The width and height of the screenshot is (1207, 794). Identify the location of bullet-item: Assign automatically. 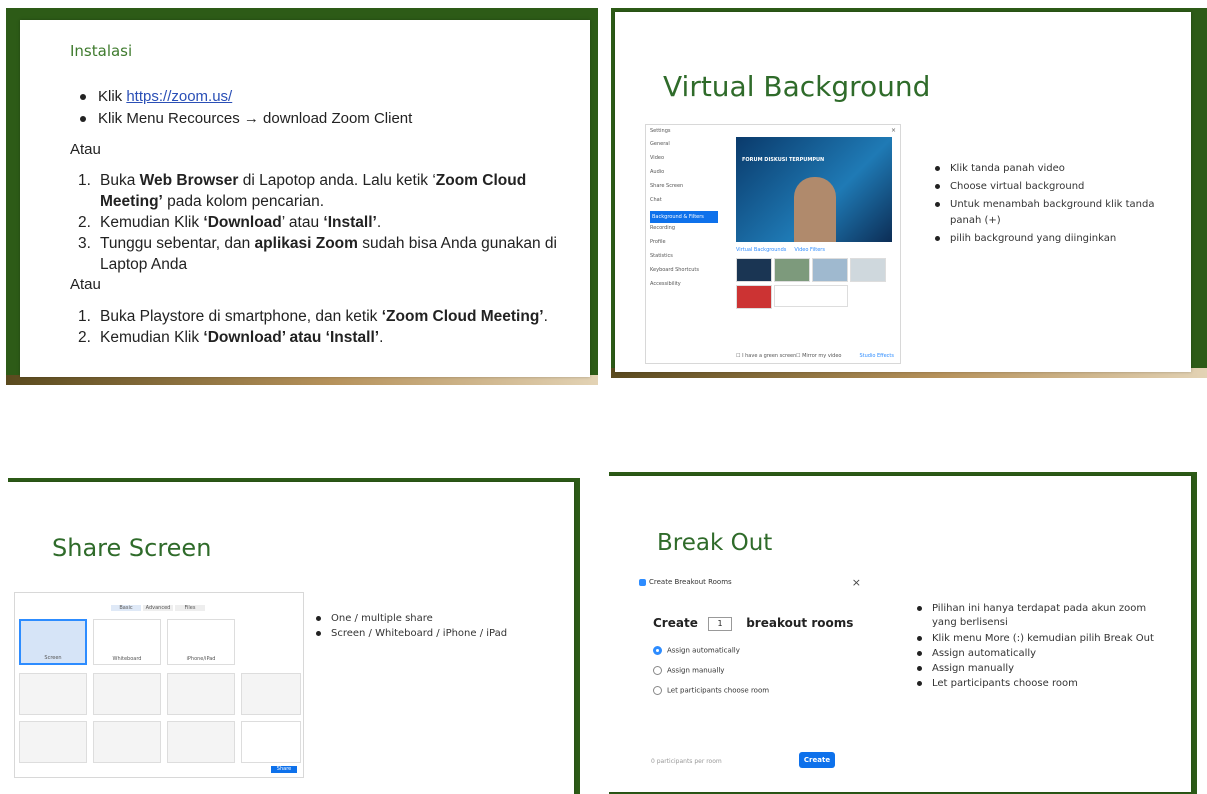
(1035, 654).